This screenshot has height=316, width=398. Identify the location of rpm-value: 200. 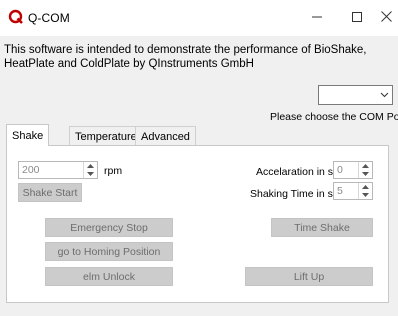
(31, 170).